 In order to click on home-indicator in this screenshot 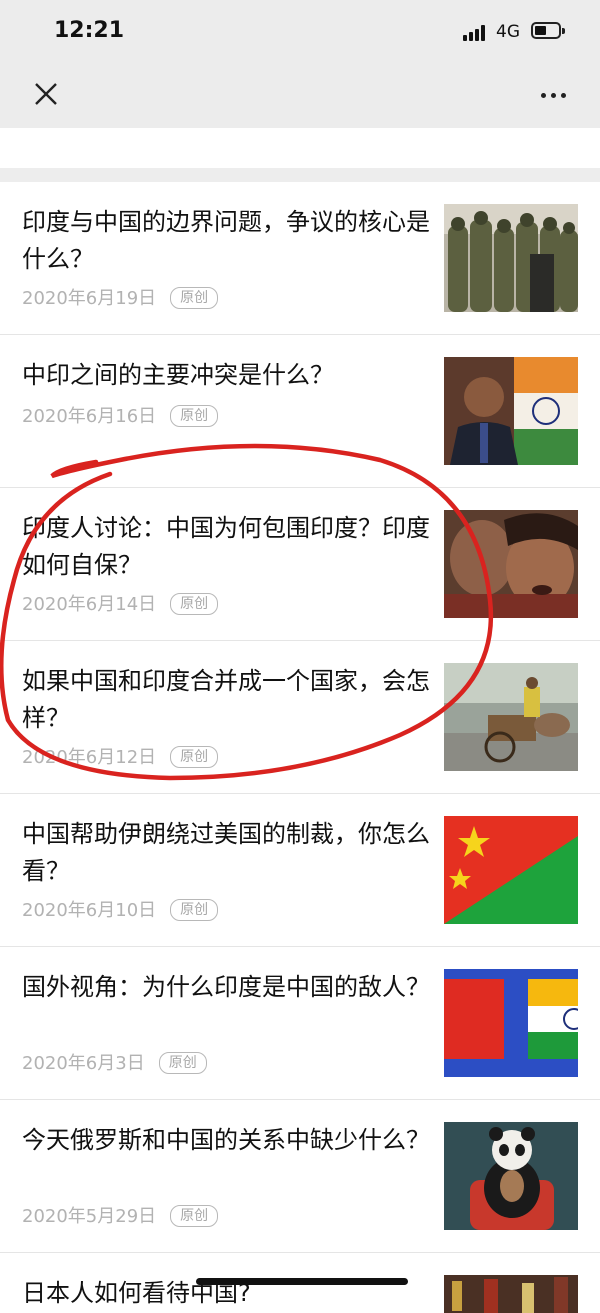, I will do `click(302, 1281)`.